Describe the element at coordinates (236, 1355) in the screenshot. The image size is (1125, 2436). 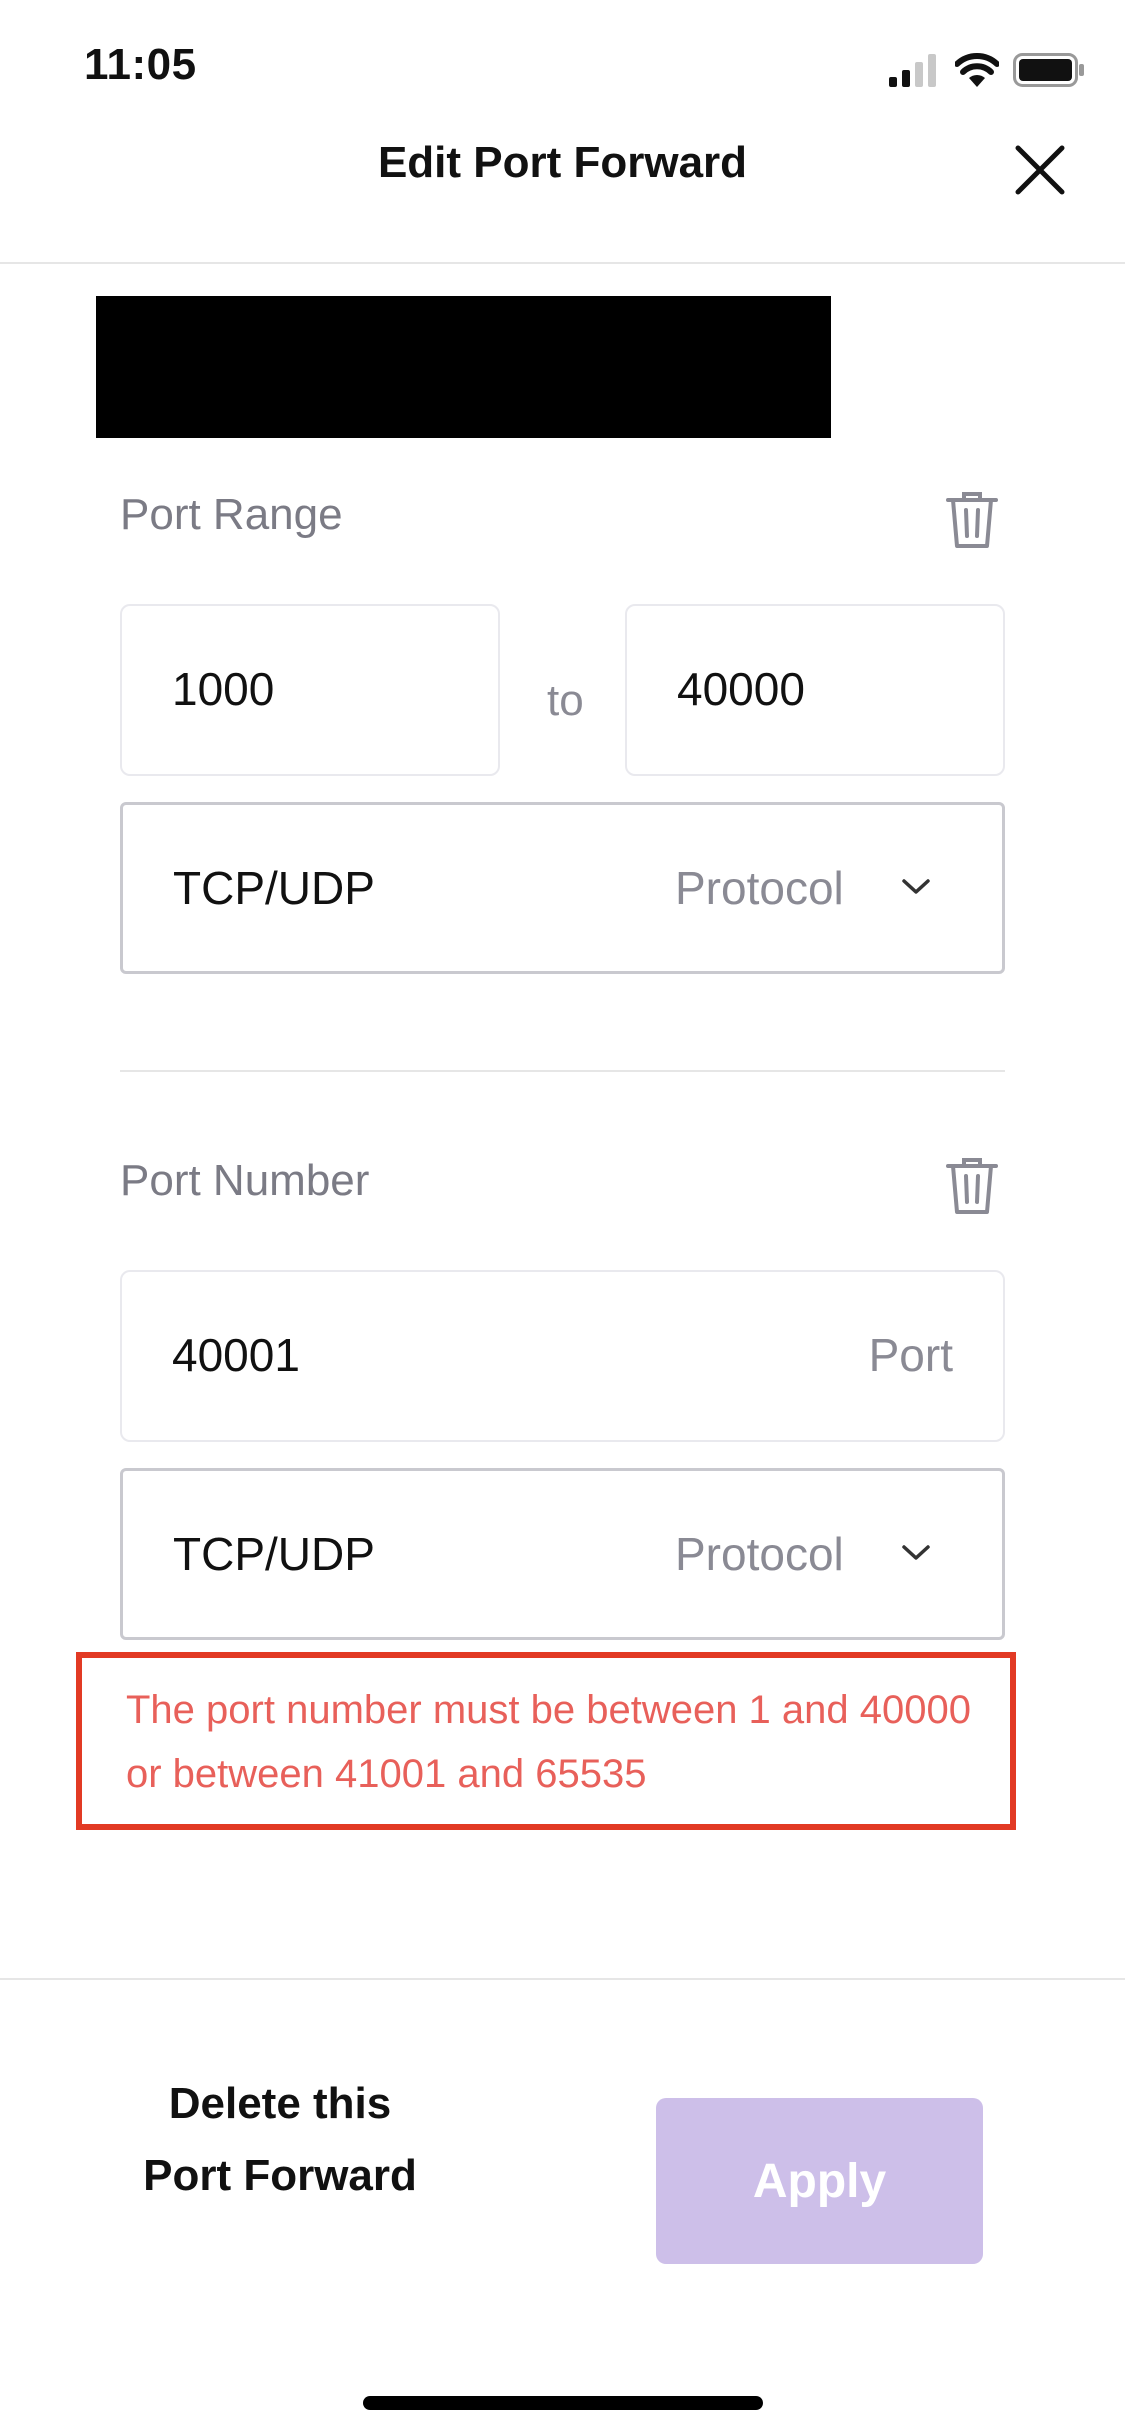
I see `port-number-value: 40001` at that location.